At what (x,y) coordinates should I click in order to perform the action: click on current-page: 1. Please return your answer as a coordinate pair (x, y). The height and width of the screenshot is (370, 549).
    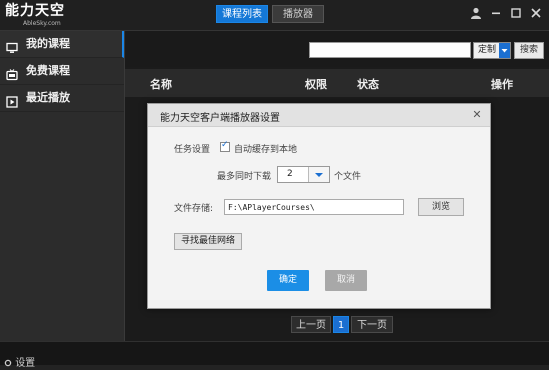
    Looking at the image, I should click on (341, 324).